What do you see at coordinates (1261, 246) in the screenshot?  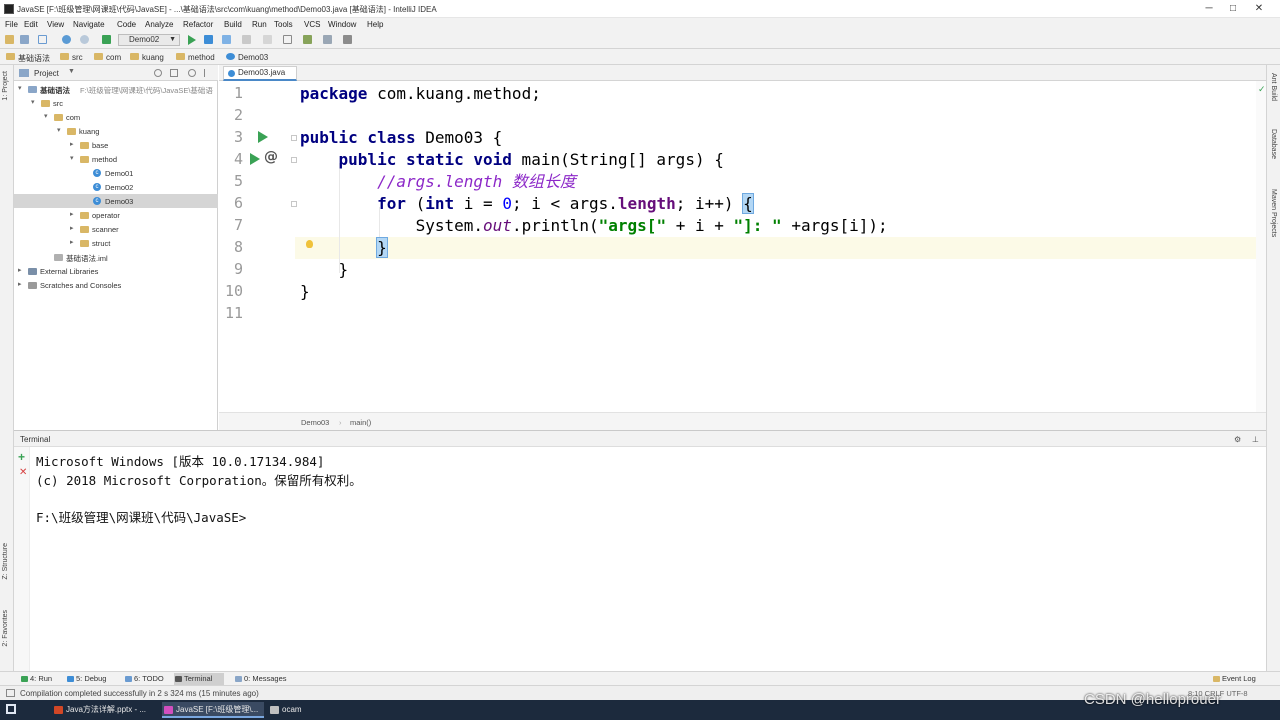 I see `editor-scrollbar` at bounding box center [1261, 246].